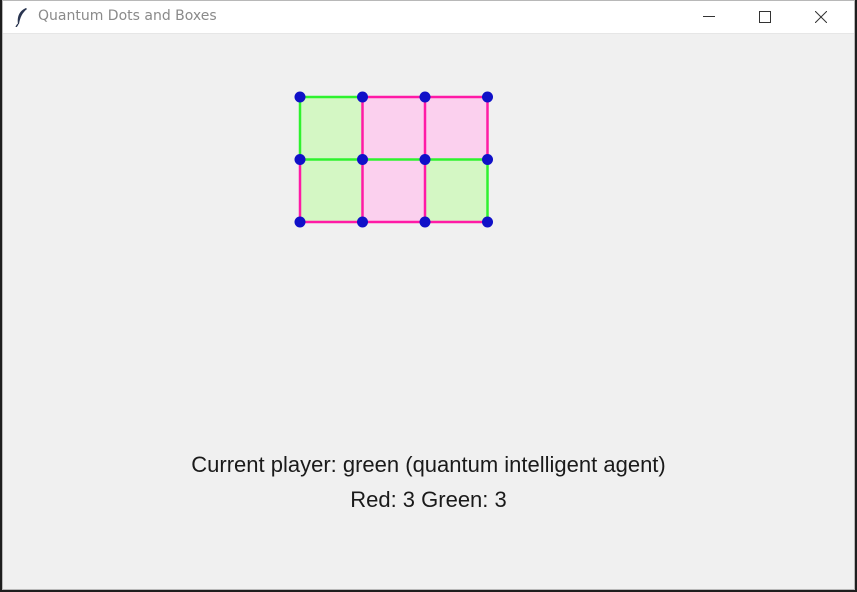  I want to click on close-icon, so click(821, 17).